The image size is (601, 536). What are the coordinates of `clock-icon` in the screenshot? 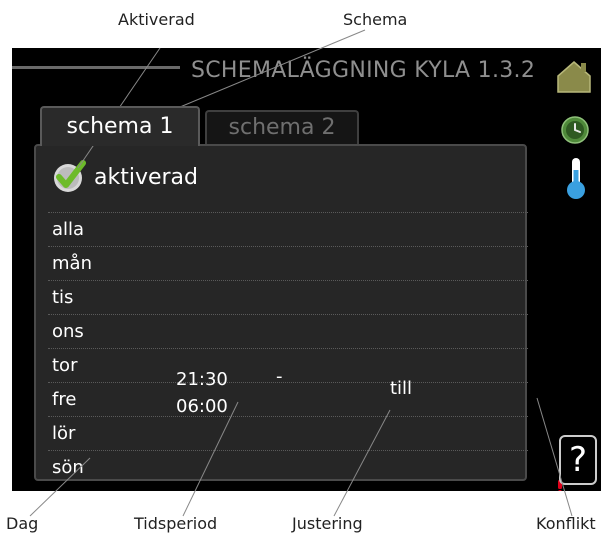 It's located at (575, 130).